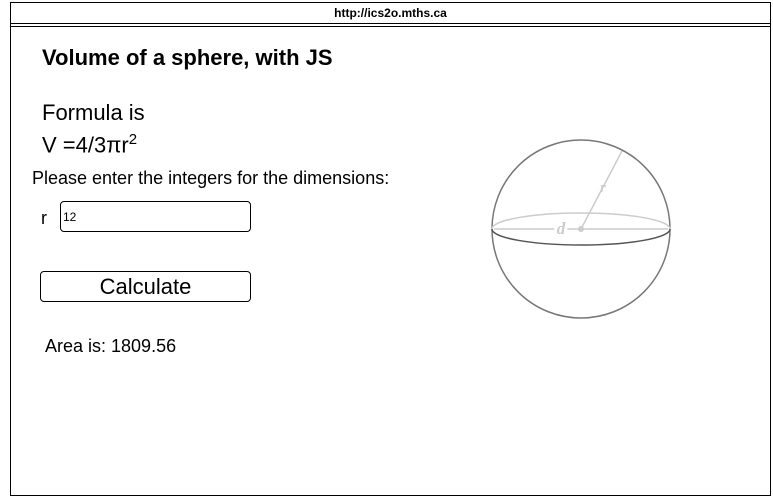 The width and height of the screenshot is (773, 499). I want to click on center-point, so click(581, 229).